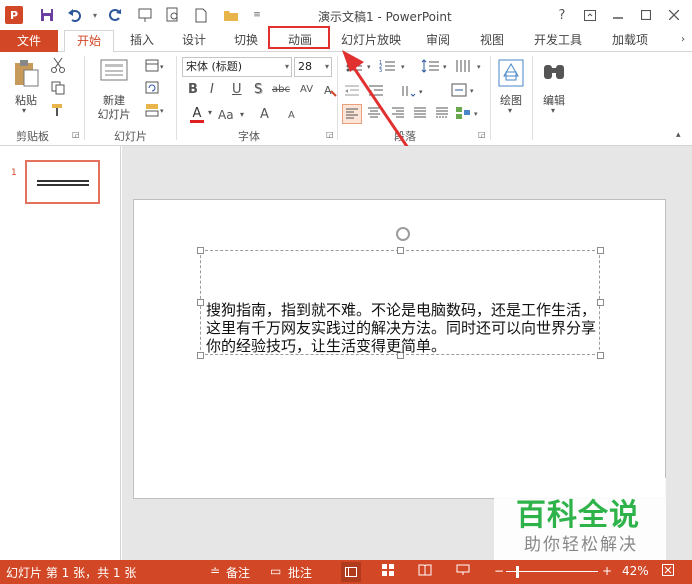 The height and width of the screenshot is (584, 692). Describe the element at coordinates (346, 15) in the screenshot. I see `title-bar: P ▾ ≡ 演示文稿1 - PowerPoint ?` at that location.